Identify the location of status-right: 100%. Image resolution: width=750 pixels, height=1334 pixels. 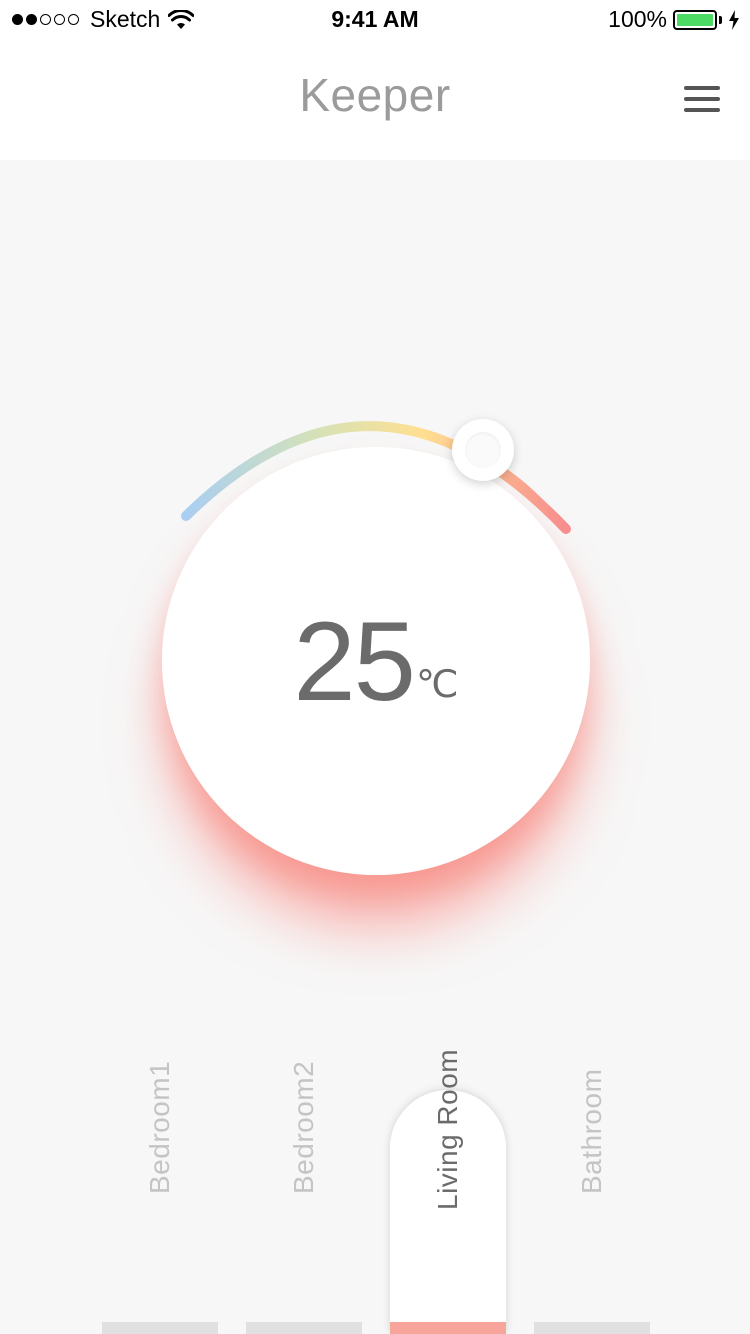
(674, 19).